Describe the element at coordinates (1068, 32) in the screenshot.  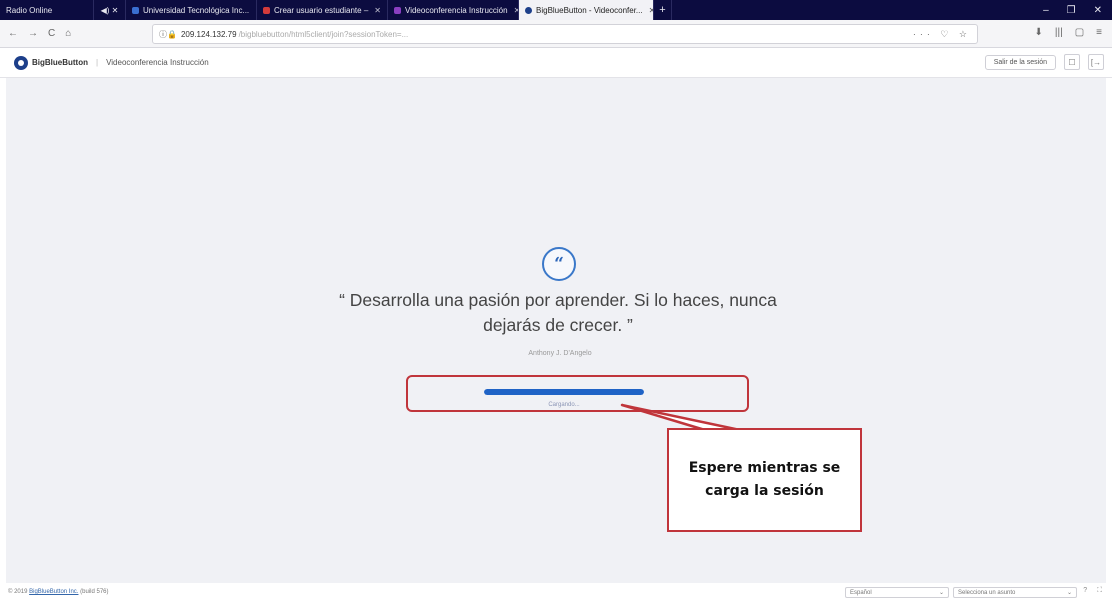
I see `toolbar-right: ⬇ ||| ▢ ≡` at that location.